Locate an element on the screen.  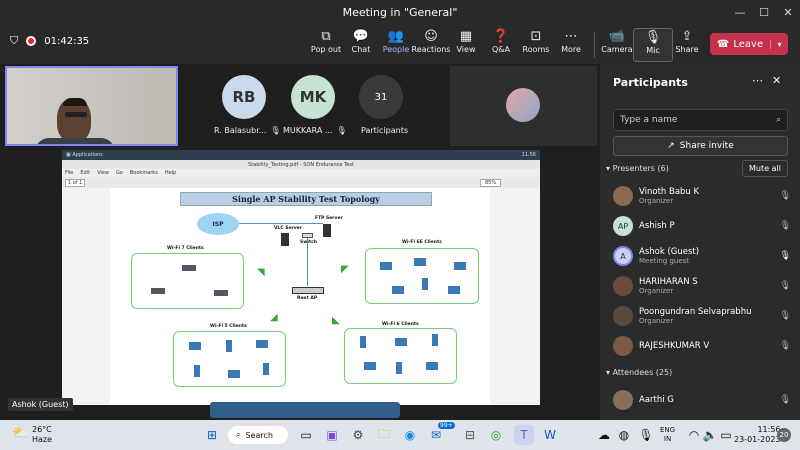
qa-button: ❓ Q&A is located at coordinates (501, 45).